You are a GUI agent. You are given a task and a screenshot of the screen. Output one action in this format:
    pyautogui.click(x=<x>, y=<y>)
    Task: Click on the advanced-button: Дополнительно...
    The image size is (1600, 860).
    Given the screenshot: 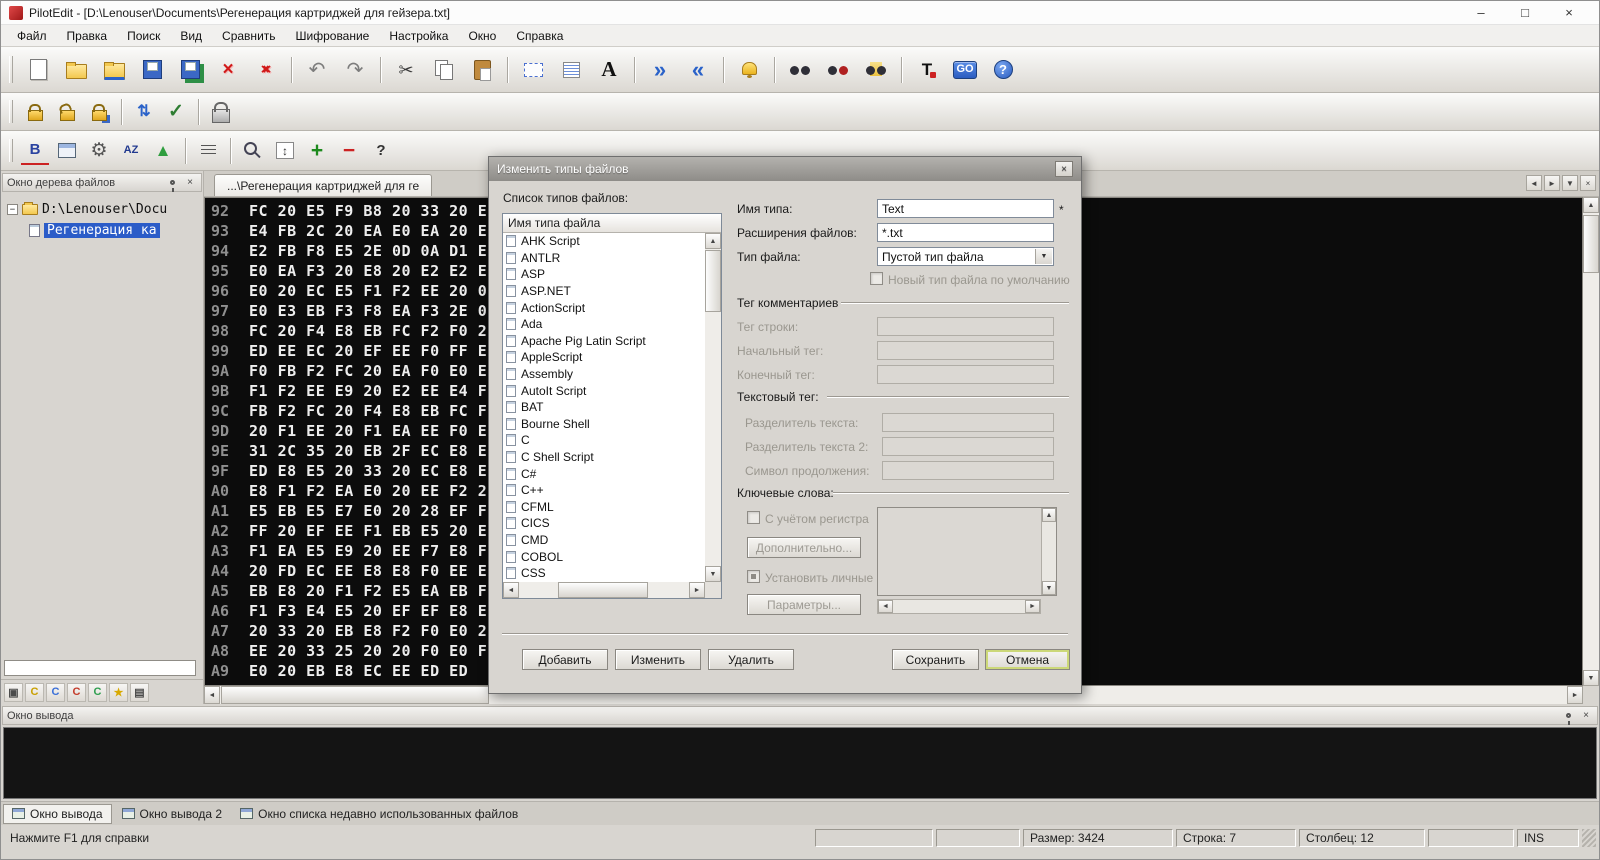 What is the action you would take?
    pyautogui.click(x=804, y=547)
    